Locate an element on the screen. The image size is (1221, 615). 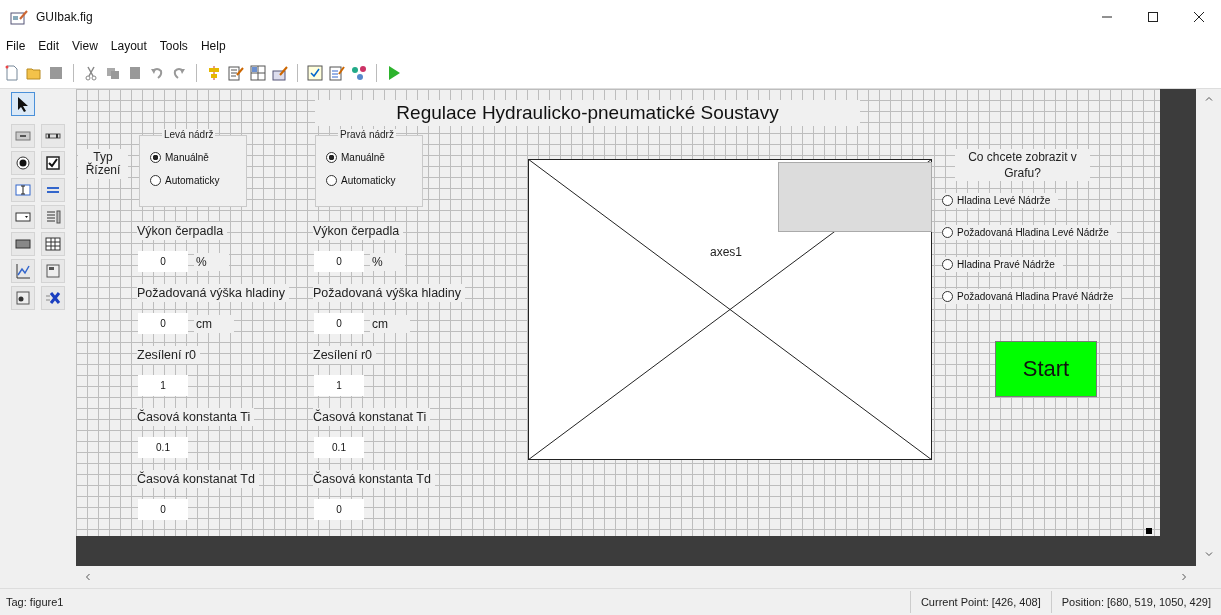
toggle-icon is located at coordinates (23, 244).